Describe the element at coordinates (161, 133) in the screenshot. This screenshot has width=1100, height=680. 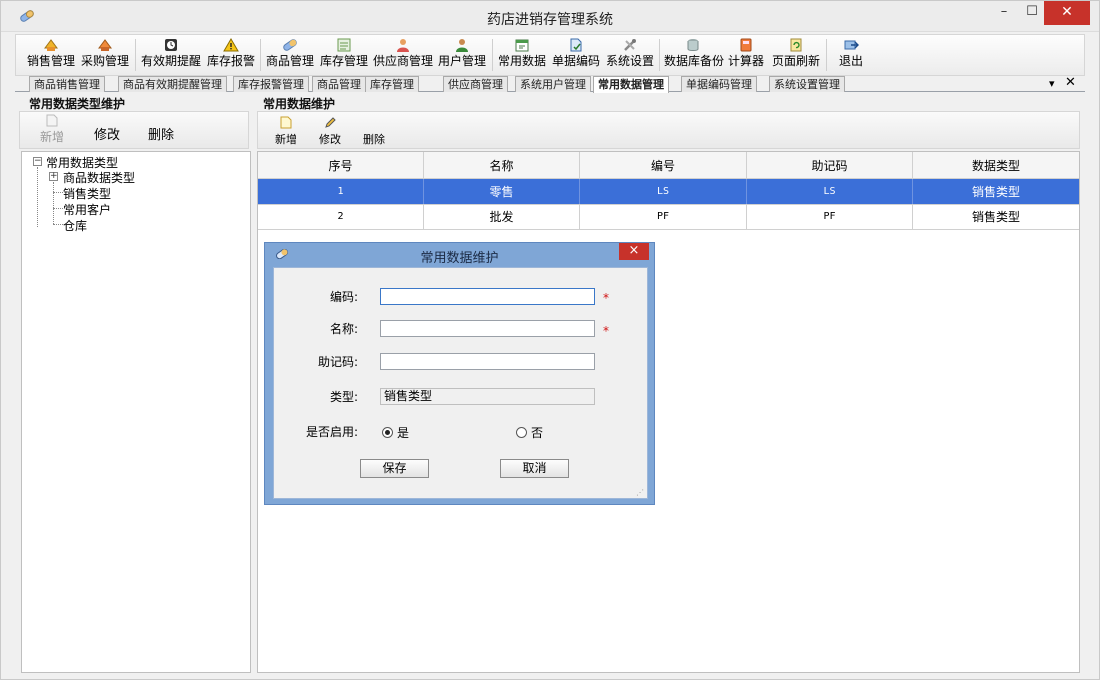
I see `left-delete-button: 删除` at that location.